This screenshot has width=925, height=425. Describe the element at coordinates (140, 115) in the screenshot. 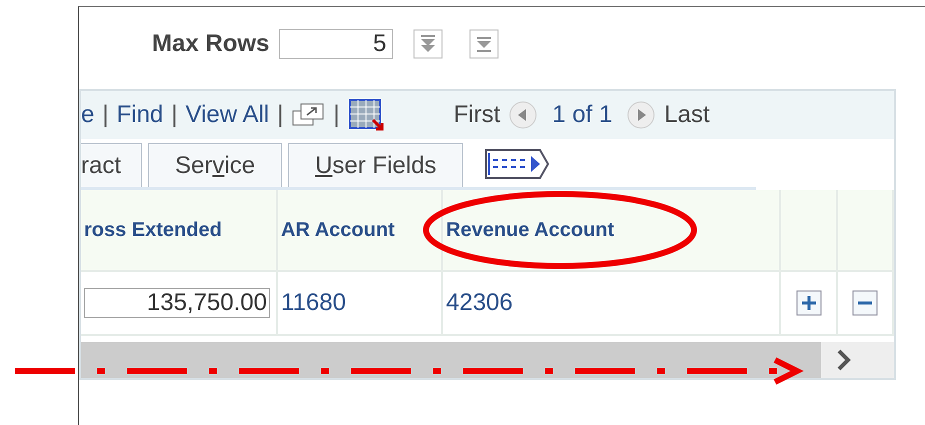

I see `toolbar-link: Find` at that location.